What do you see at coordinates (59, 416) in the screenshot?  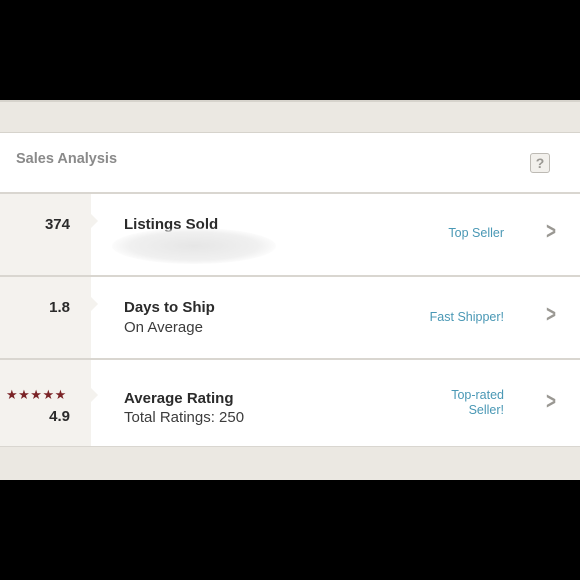 I see `stat-value: 4.9` at bounding box center [59, 416].